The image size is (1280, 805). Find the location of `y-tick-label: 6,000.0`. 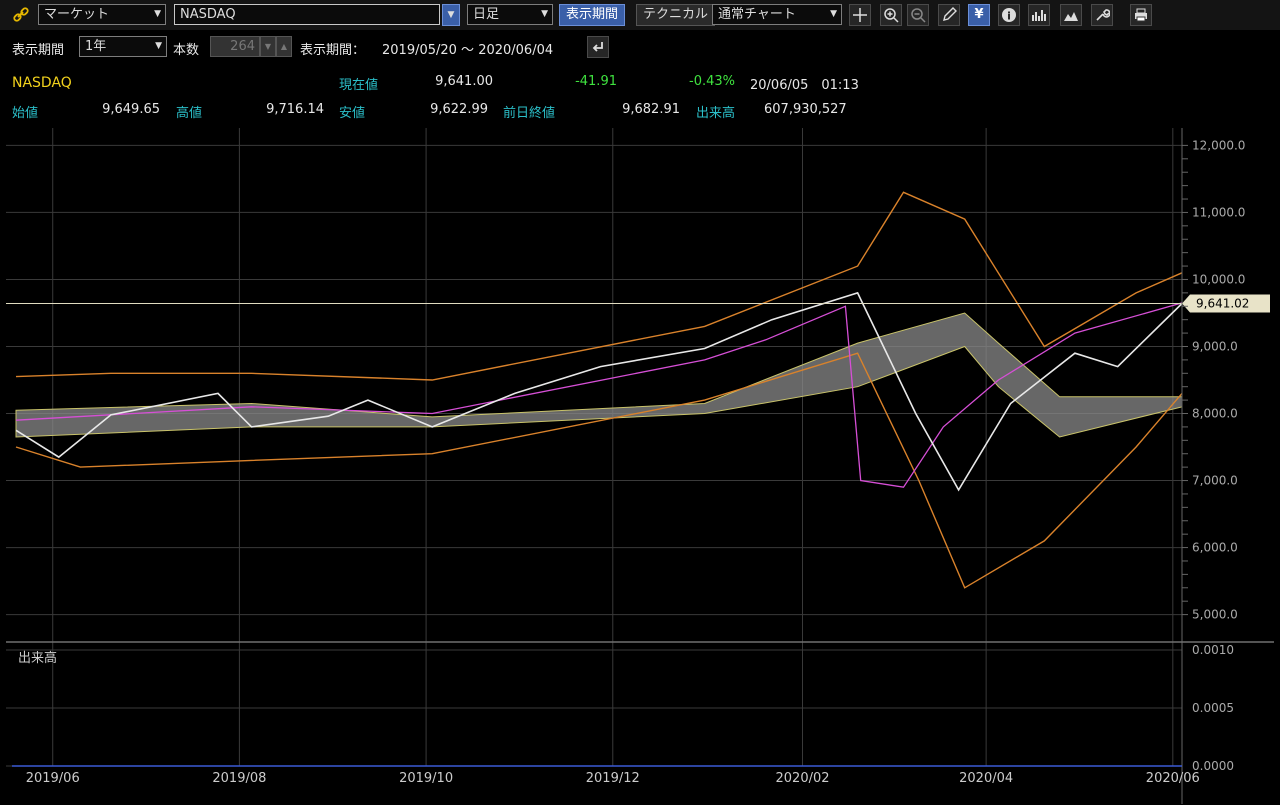

y-tick-label: 6,000.0 is located at coordinates (1215, 548).